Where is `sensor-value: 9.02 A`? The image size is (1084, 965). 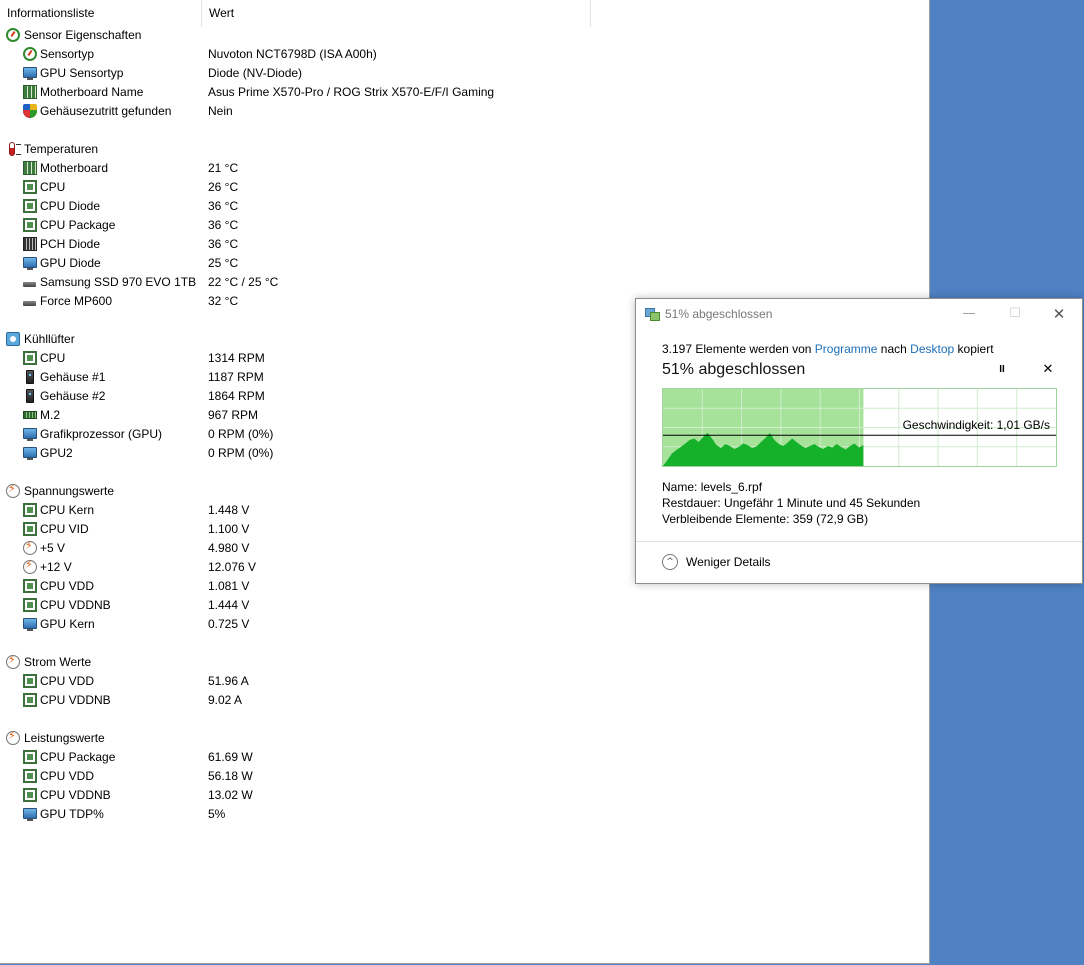 sensor-value: 9.02 A is located at coordinates (225, 700).